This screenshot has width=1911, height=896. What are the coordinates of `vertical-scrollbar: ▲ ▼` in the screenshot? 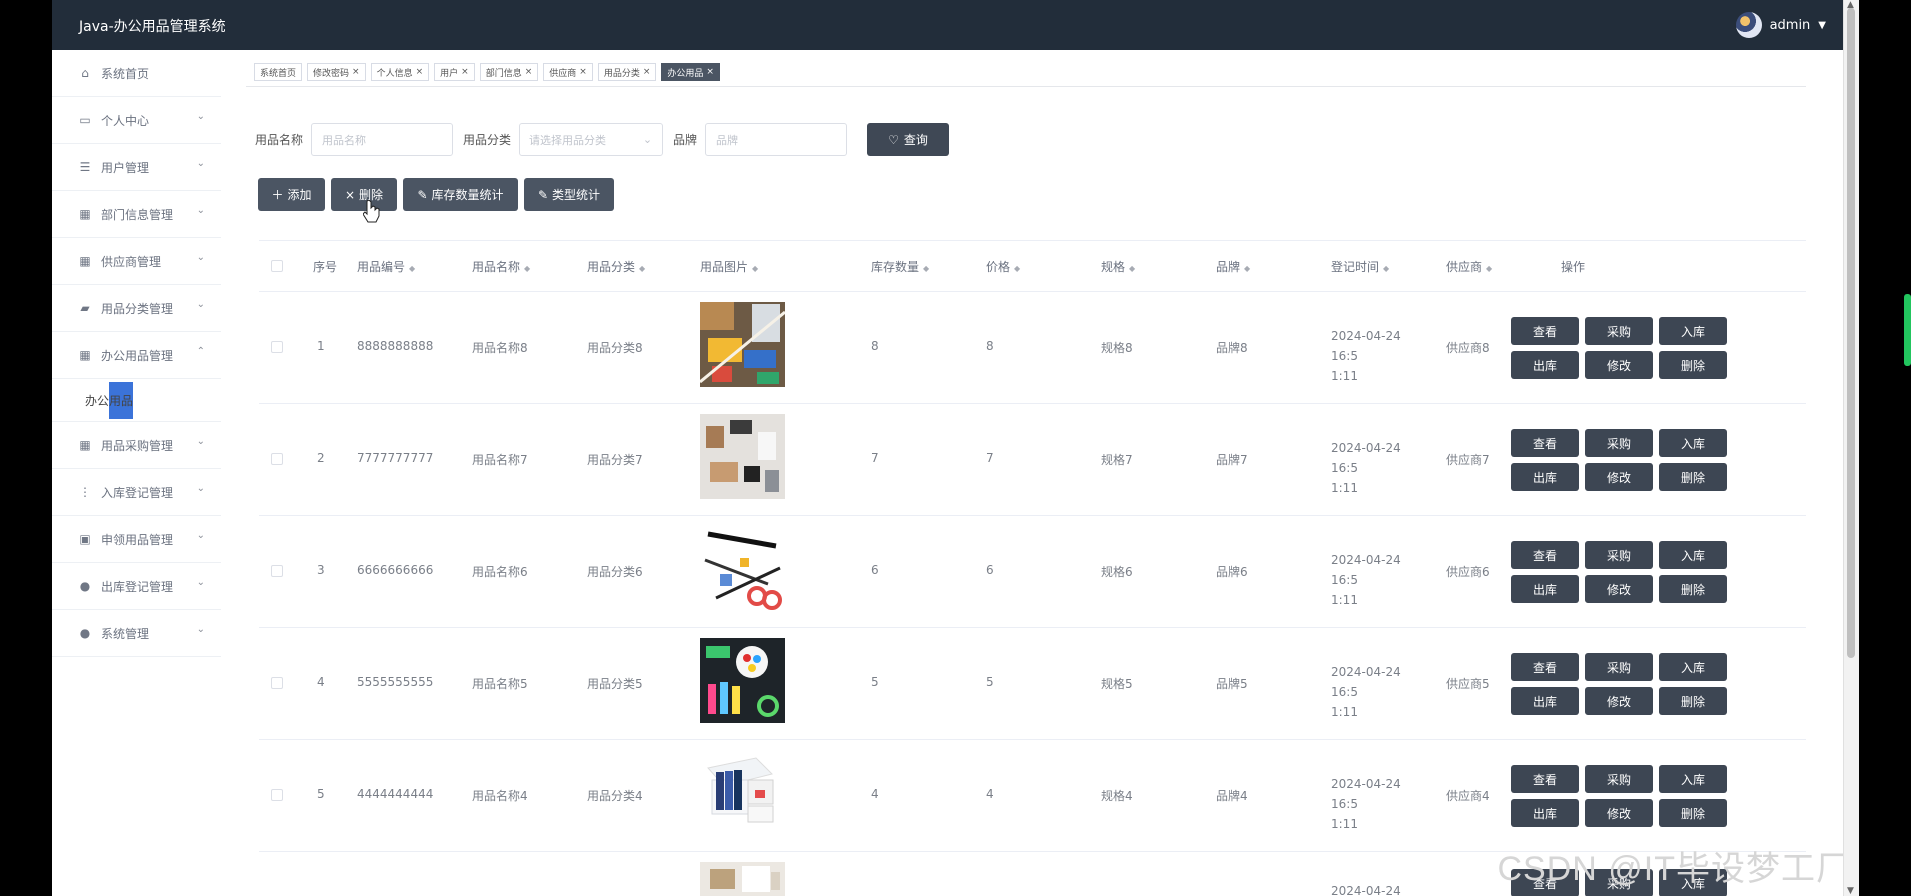 It's located at (1851, 448).